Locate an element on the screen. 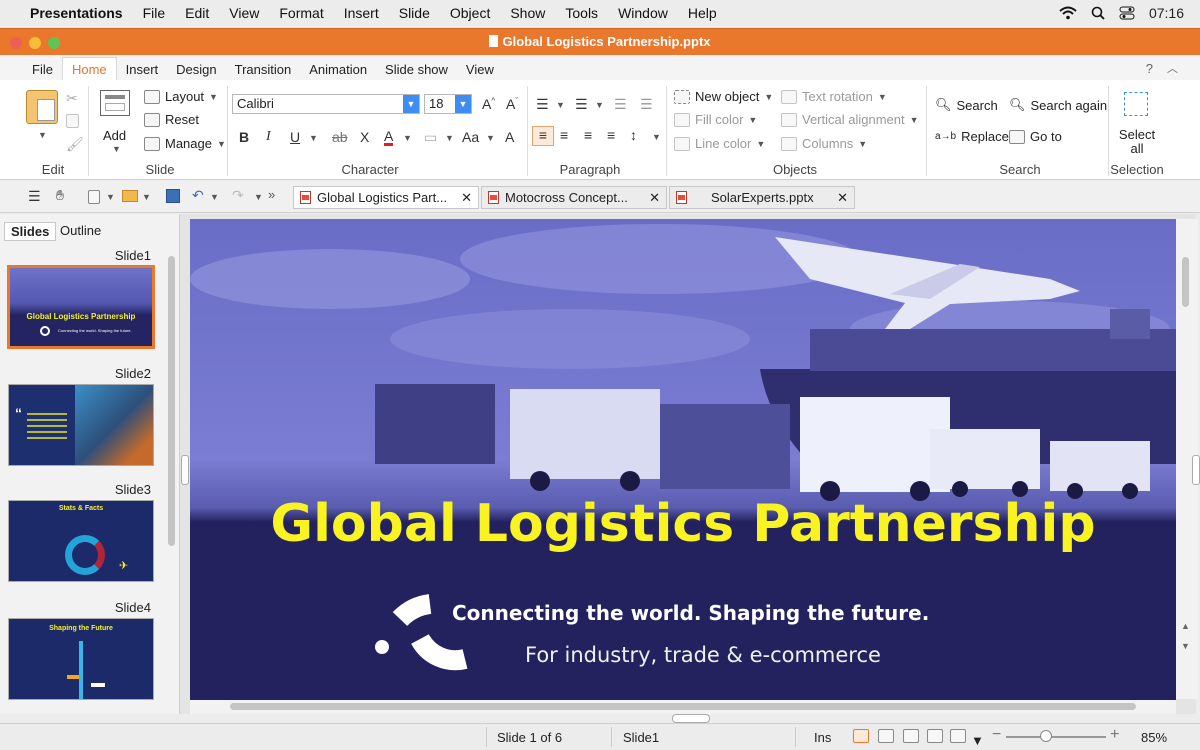 The width and height of the screenshot is (1200, 750). tab-view: View is located at coordinates (480, 71).